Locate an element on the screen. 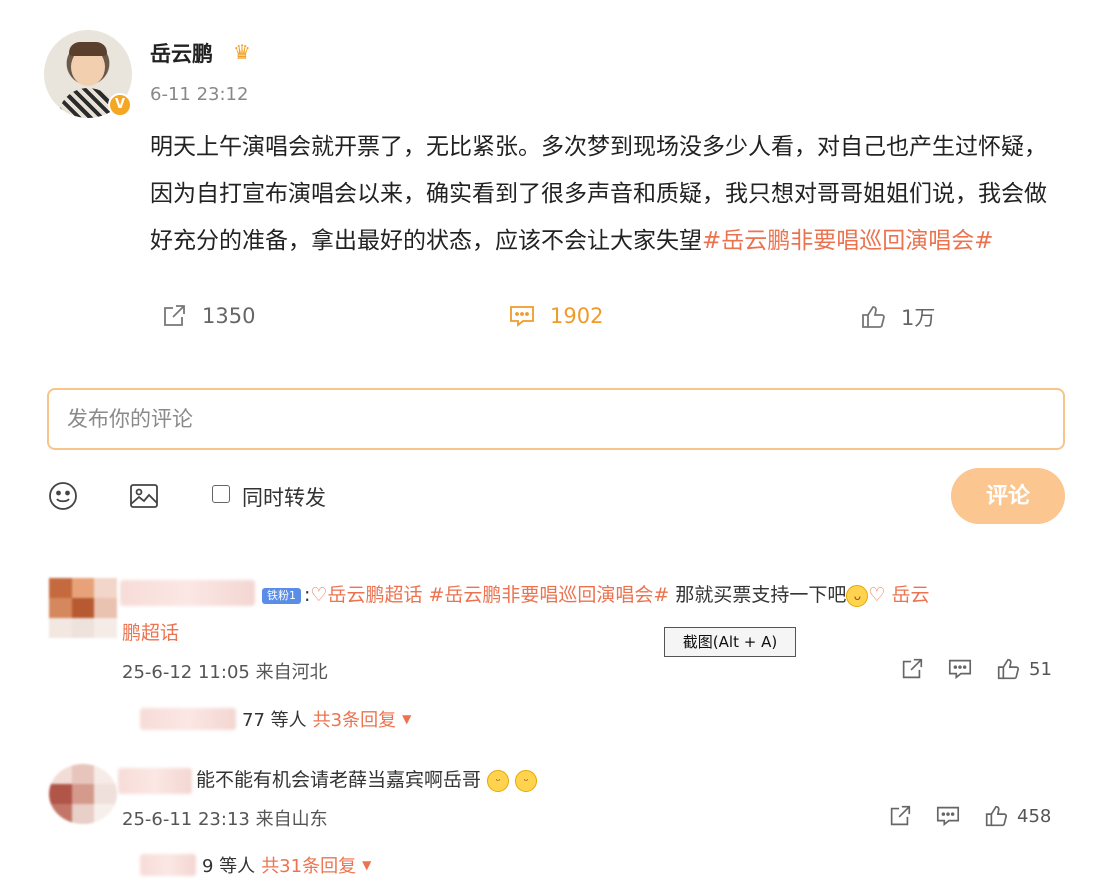 The image size is (1112, 885). comment-tag-supertopic-2b: 鹏超话 is located at coordinates (150, 633).